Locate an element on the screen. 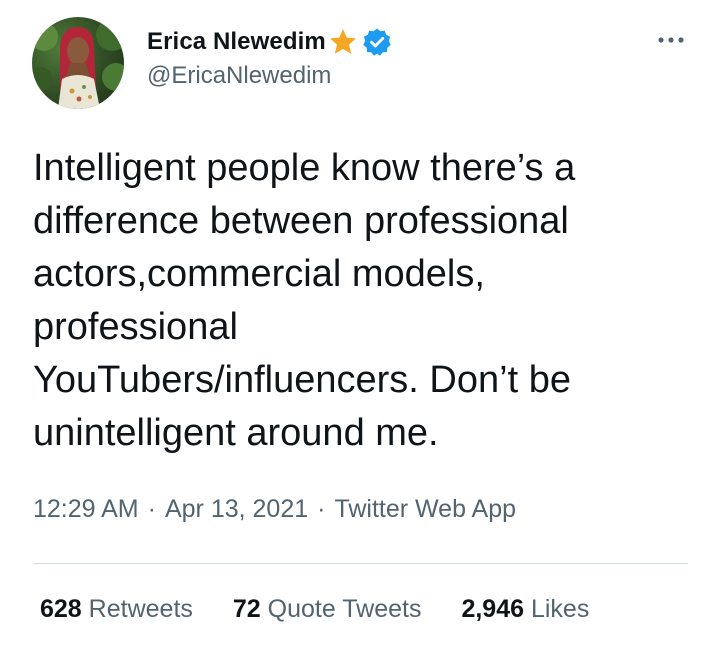 Image resolution: width=720 pixels, height=651 pixels. more-options-icon is located at coordinates (671, 40).